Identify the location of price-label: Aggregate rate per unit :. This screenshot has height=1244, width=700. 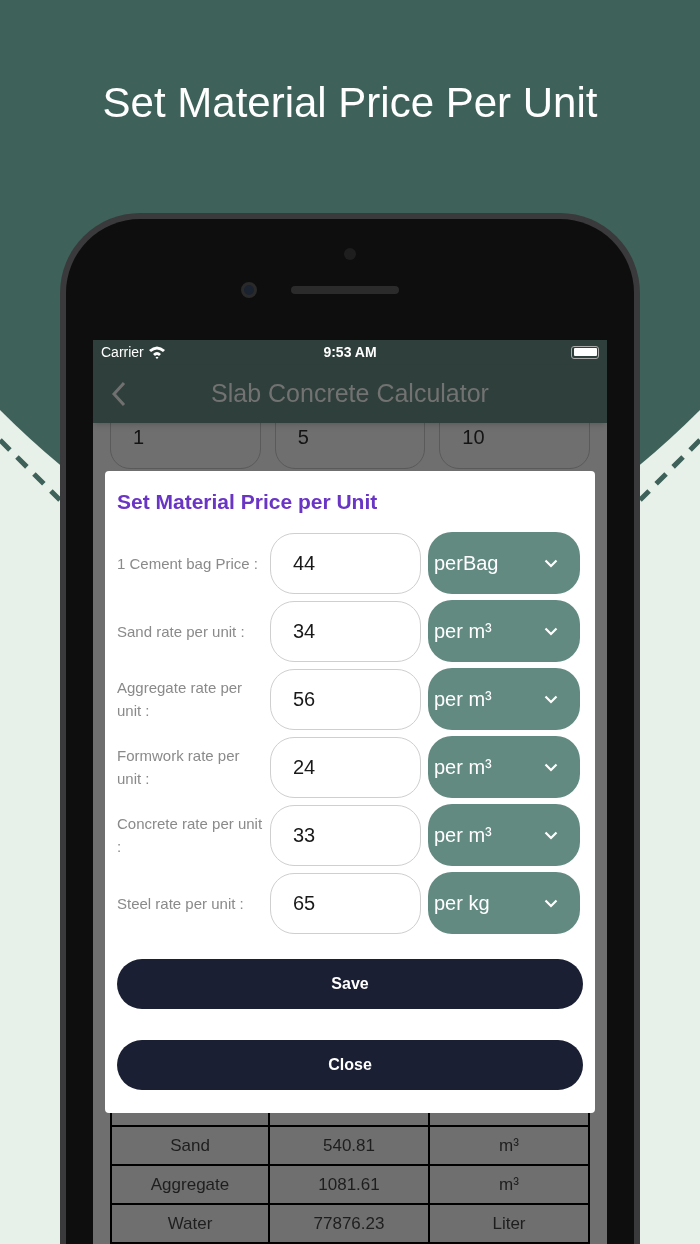
(180, 699).